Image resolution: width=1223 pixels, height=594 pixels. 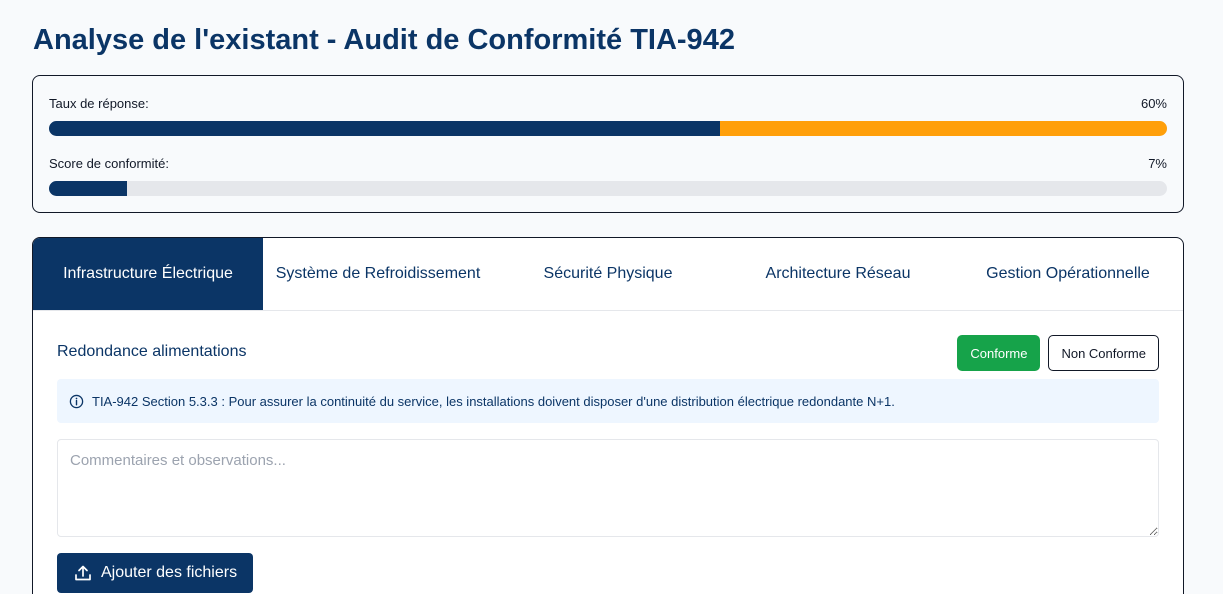 I want to click on comments-textarea, so click(x=608, y=488).